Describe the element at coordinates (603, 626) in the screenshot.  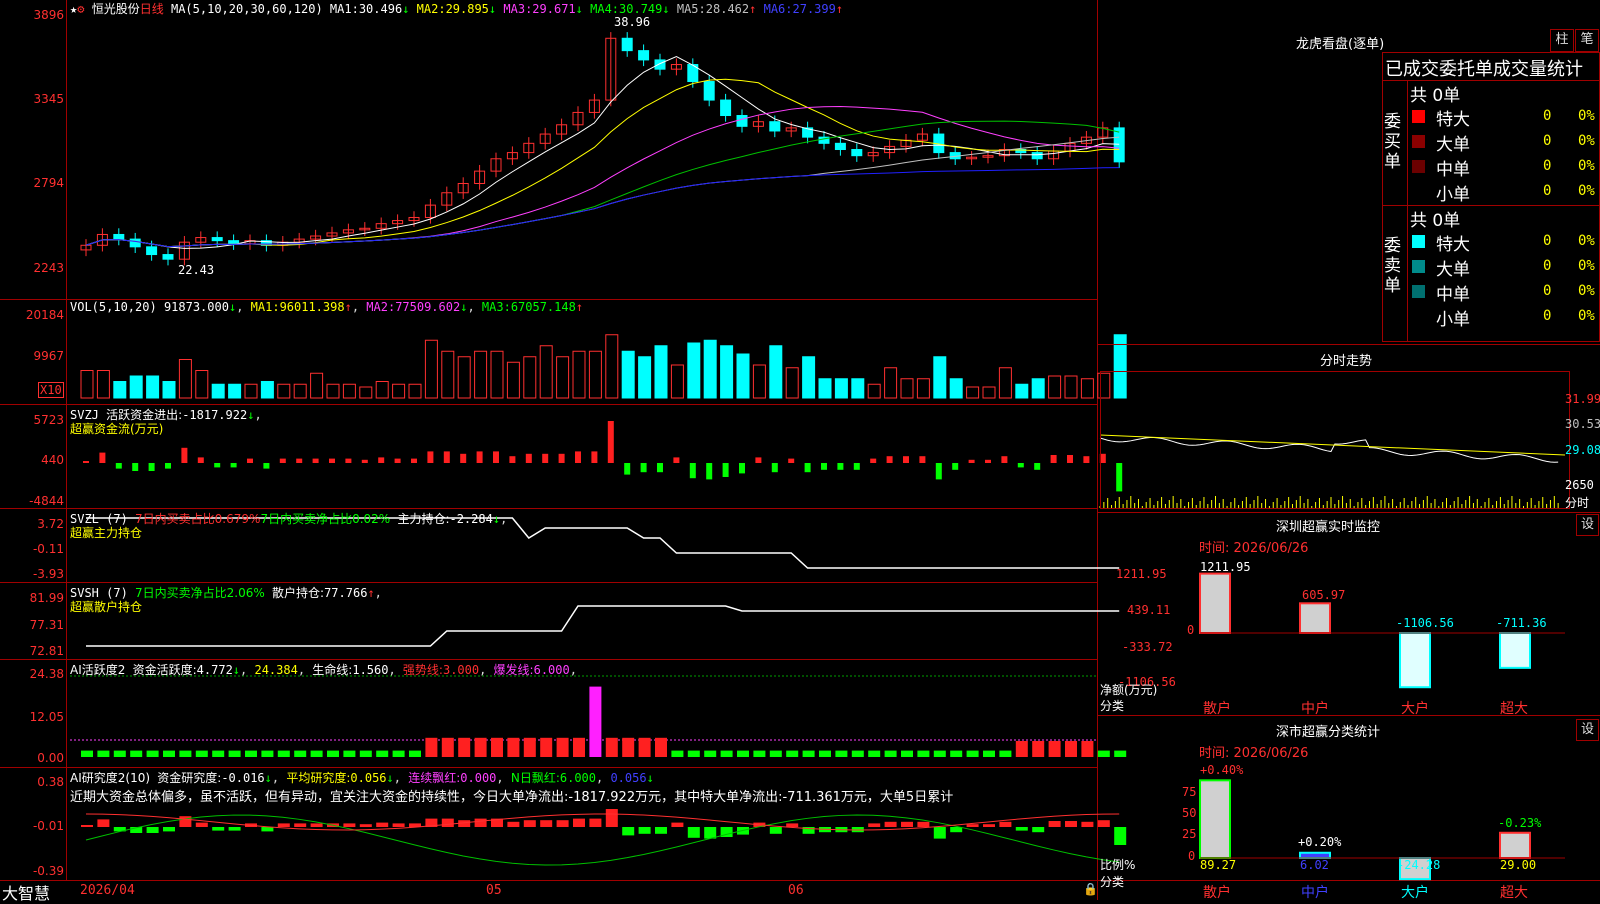
I see `retail-position-line` at that location.